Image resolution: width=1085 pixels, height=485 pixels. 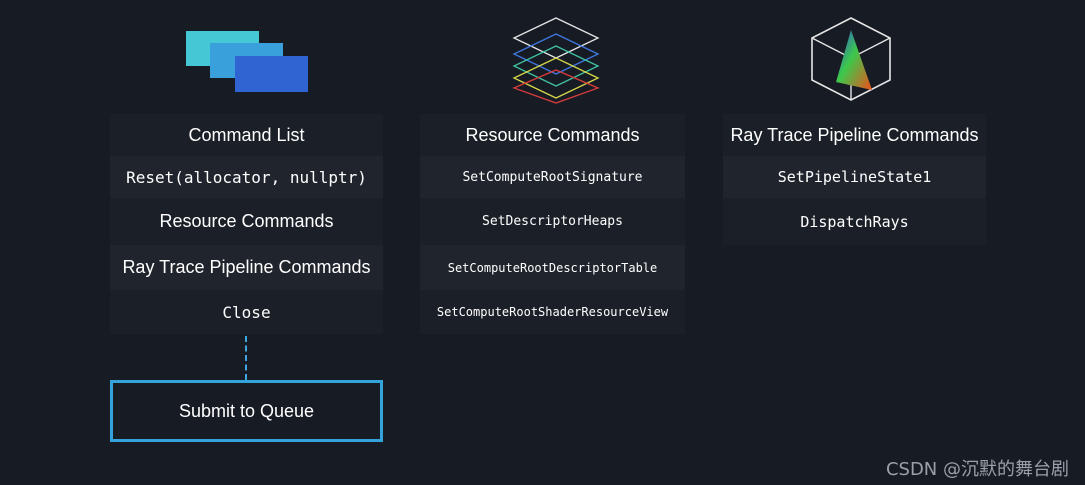 I want to click on watermark: CSDN @沉默的舞台剧, so click(x=977, y=469).